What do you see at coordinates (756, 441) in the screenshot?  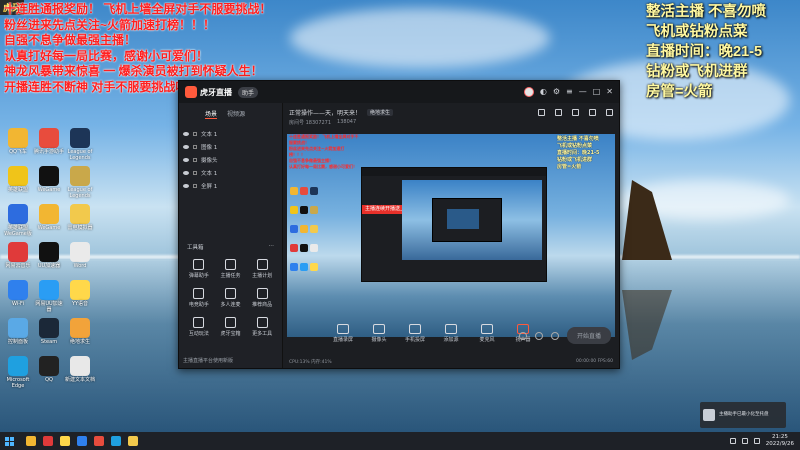 I see `ime-icon` at bounding box center [756, 441].